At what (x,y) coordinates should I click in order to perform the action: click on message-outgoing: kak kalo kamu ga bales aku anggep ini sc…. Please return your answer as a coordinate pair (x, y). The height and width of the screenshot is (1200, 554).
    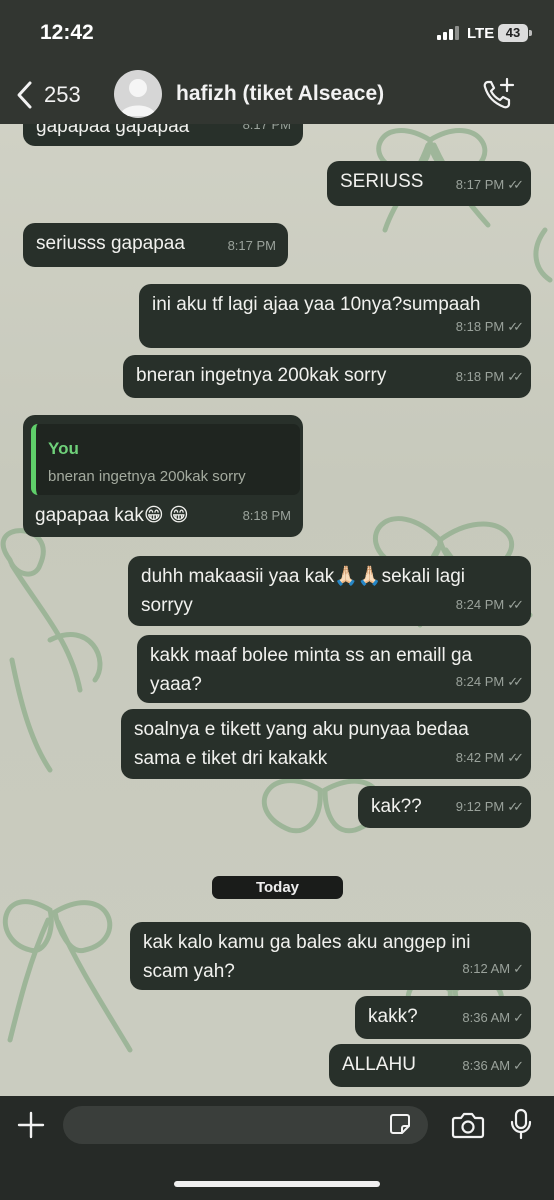
    Looking at the image, I should click on (330, 956).